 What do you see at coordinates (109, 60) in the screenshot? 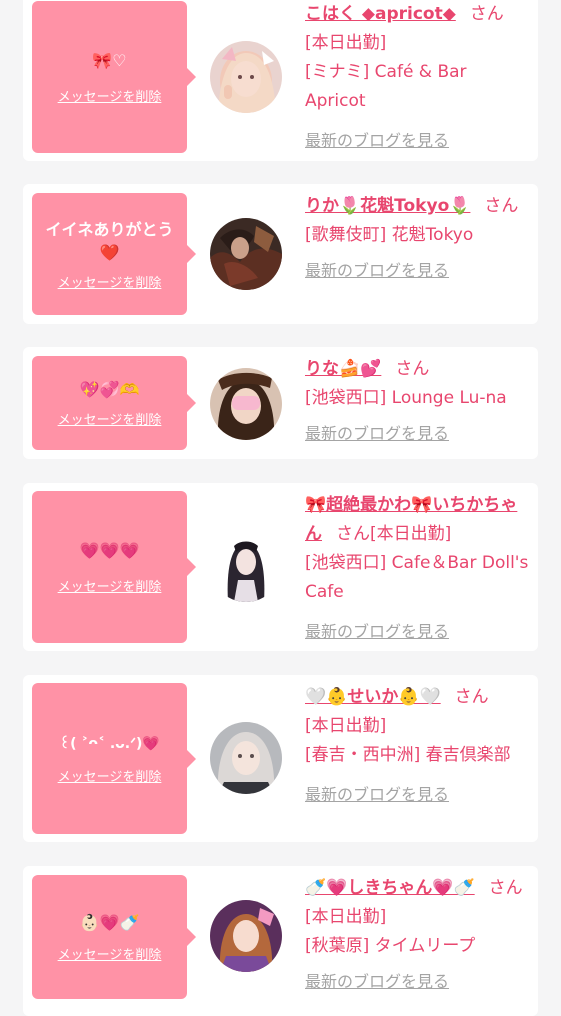
I see `message-text: 🎀♡` at bounding box center [109, 60].